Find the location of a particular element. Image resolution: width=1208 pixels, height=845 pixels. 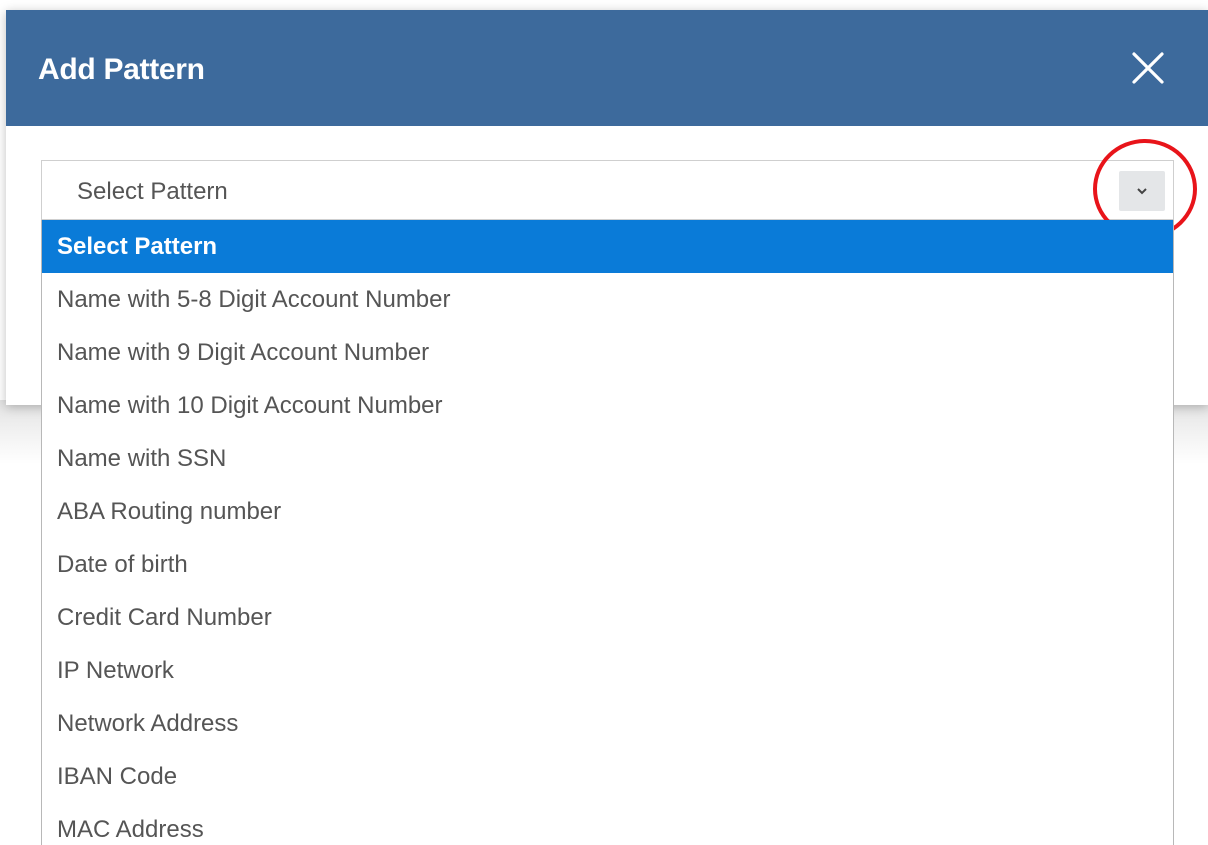

dropdown-option: IBAN Code is located at coordinates (607, 776).